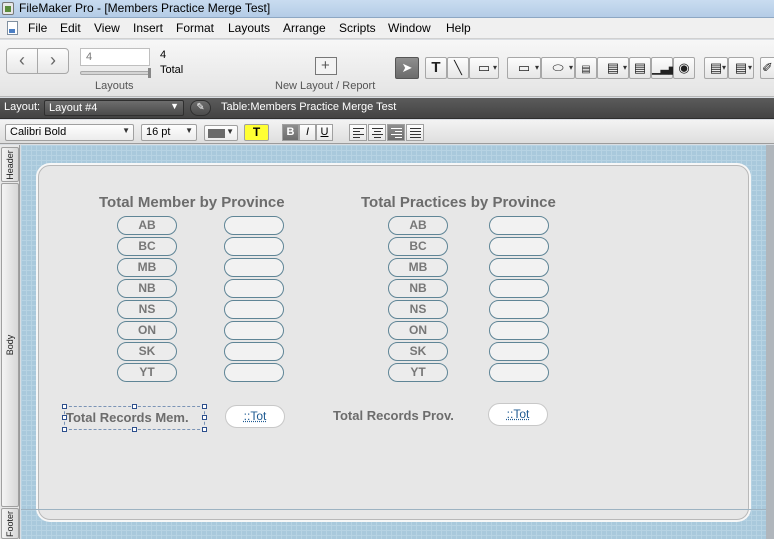 The width and height of the screenshot is (774, 539). Describe the element at coordinates (255, 416) in the screenshot. I see `total-members-field: ::Tot` at that location.